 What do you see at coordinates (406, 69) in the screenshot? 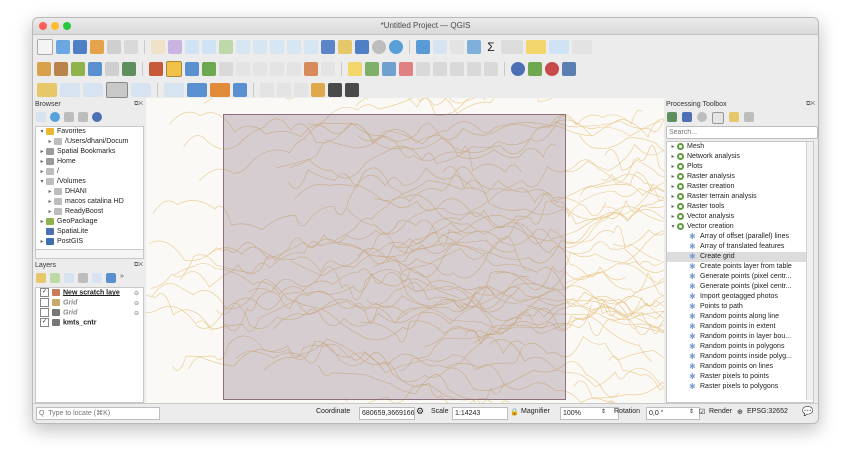
I see `move-label-icon` at bounding box center [406, 69].